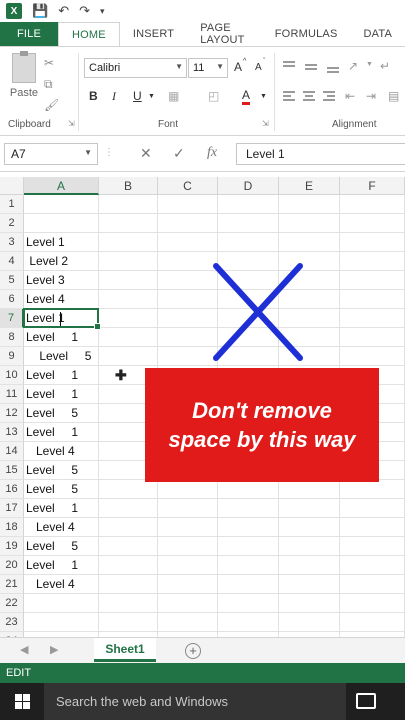  I want to click on row-header: 18, so click(12, 527).